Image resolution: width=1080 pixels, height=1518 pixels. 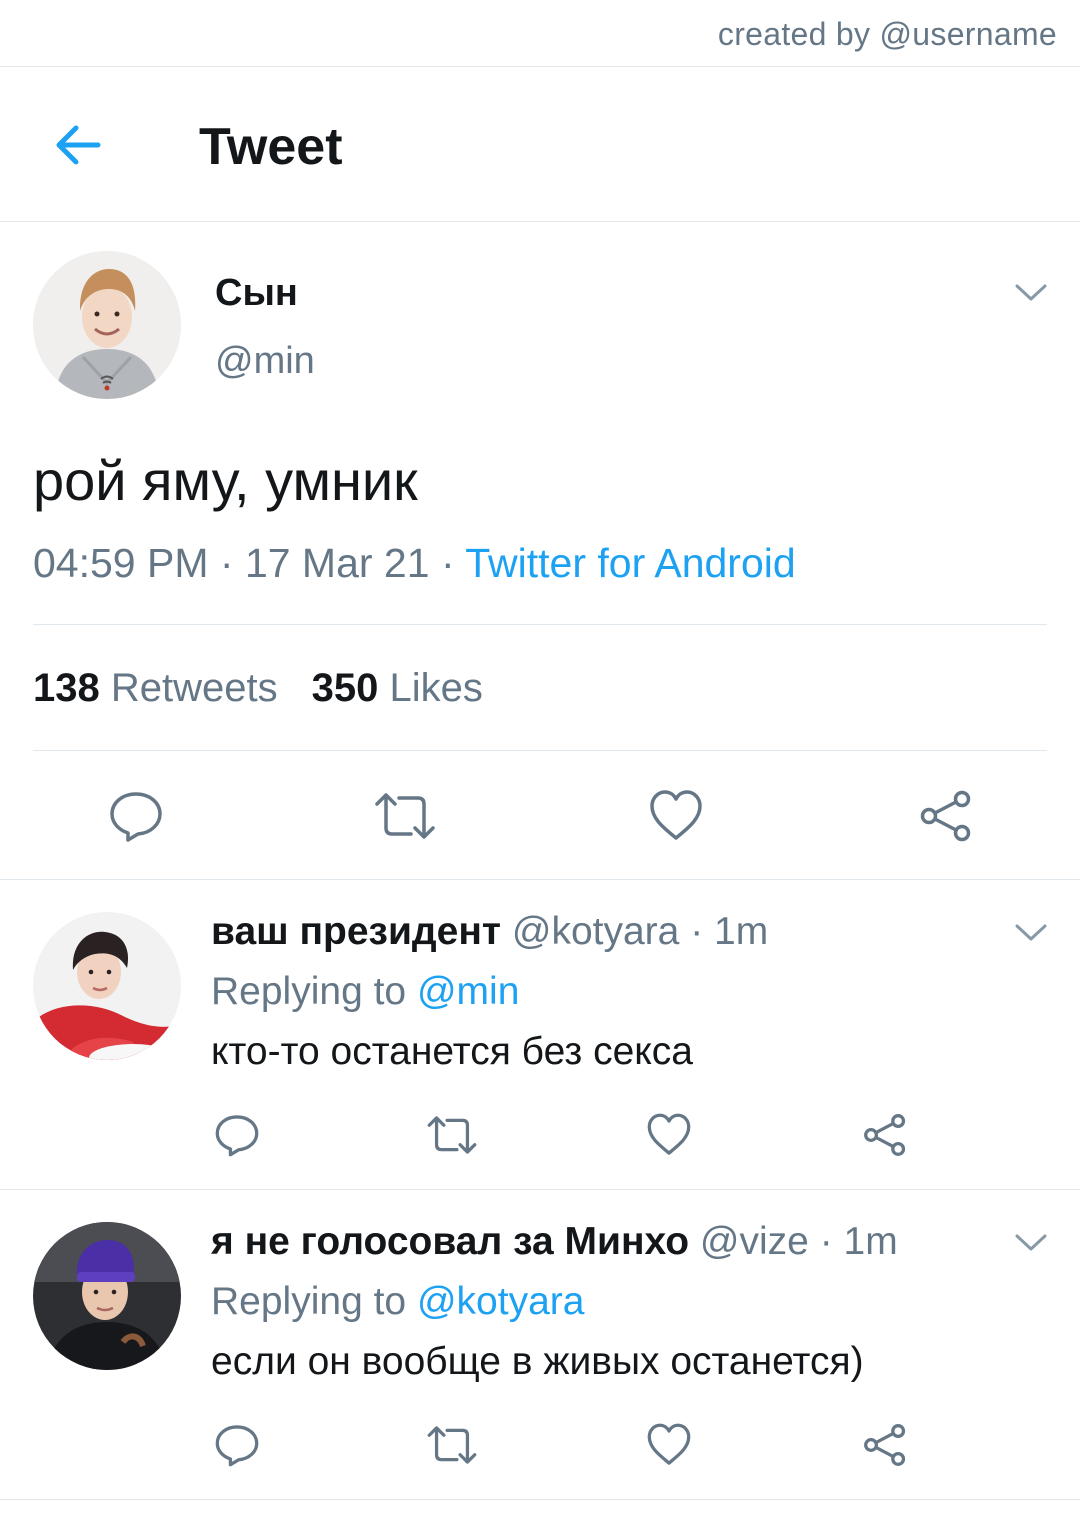 I want to click on credit-text: created by @username, so click(x=887, y=34).